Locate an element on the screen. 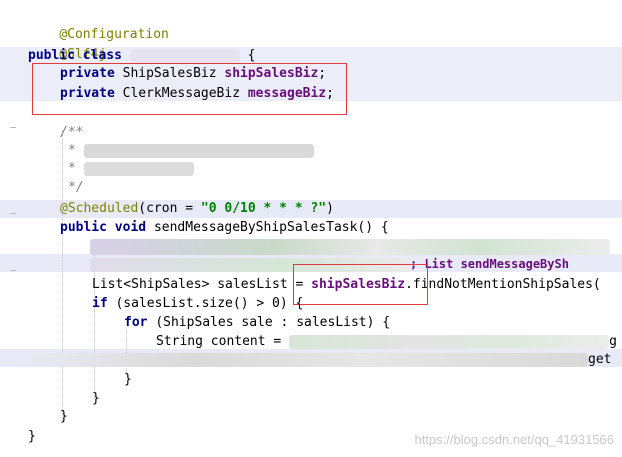 The width and height of the screenshot is (622, 457). for-condition: (ShipSales sale : salesList) { is located at coordinates (273, 322).